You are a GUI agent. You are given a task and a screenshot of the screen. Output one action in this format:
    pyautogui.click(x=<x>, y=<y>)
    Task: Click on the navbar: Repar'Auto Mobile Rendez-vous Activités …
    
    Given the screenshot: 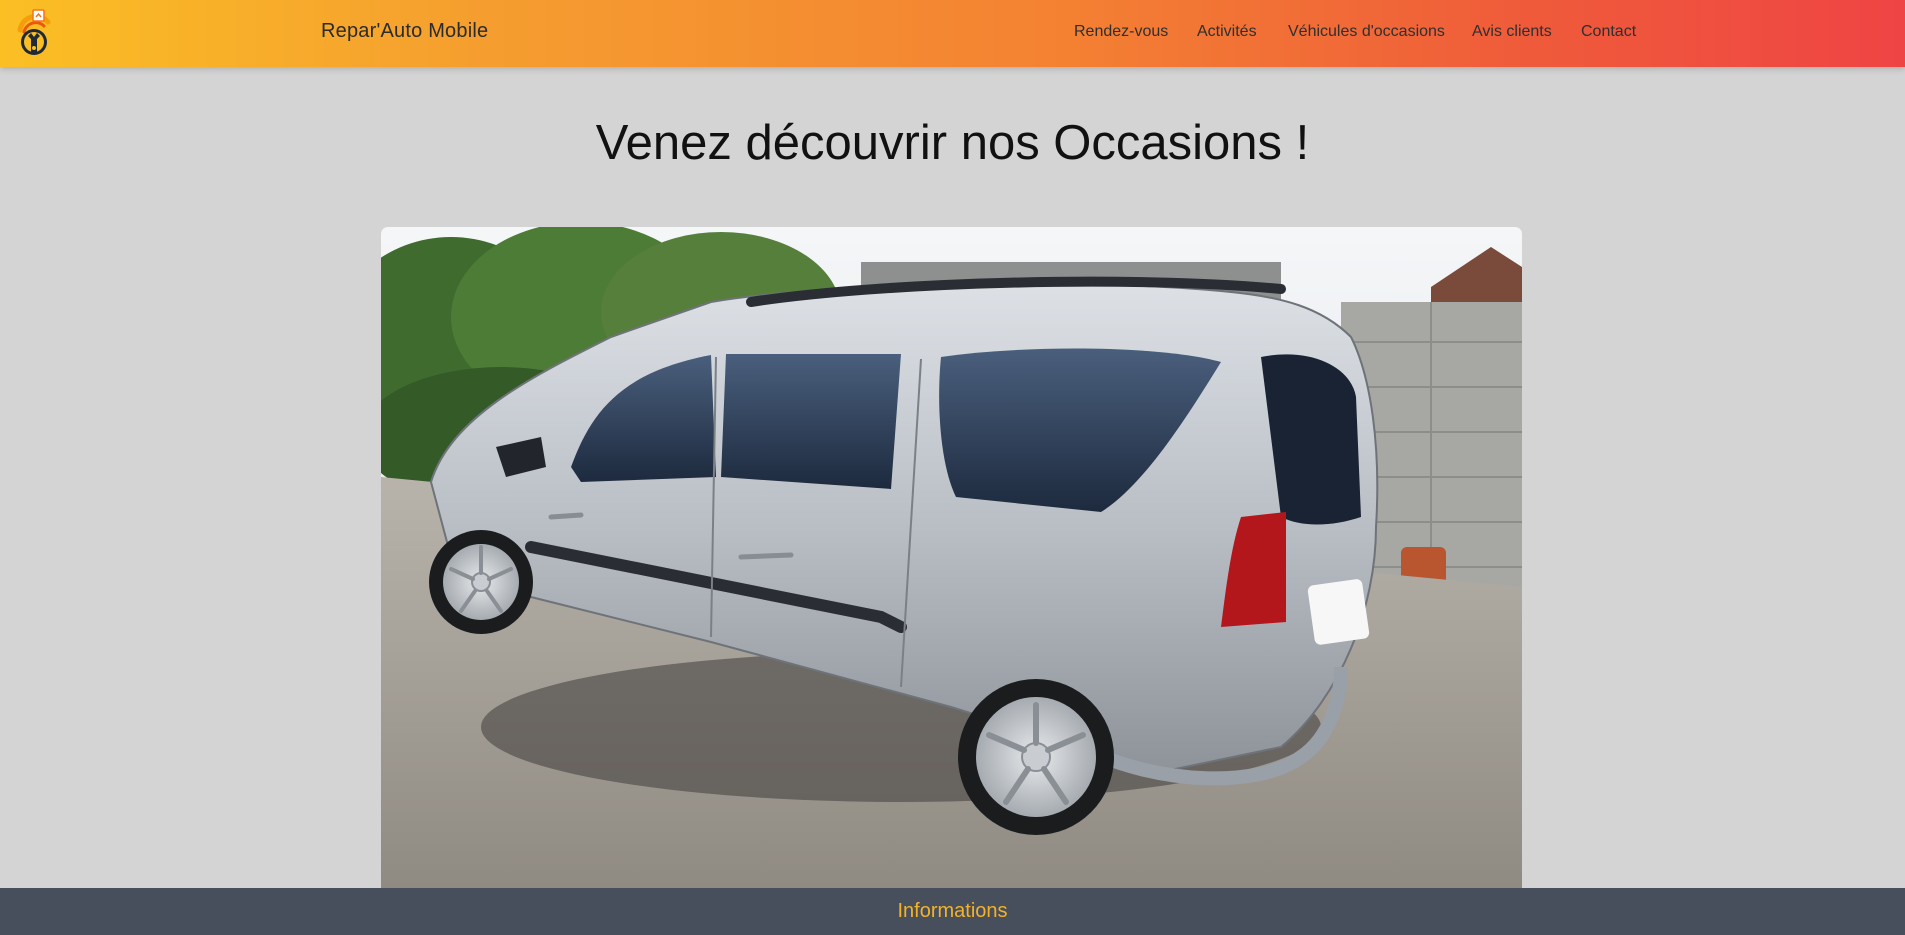 What is the action you would take?
    pyautogui.click(x=952, y=33)
    